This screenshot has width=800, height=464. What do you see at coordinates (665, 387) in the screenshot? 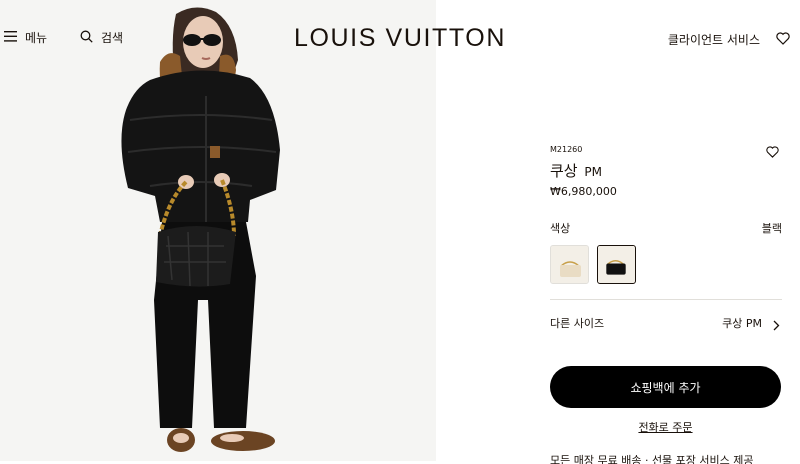
I see `add-to-cart-button: 쇼핑백에 추가` at bounding box center [665, 387].